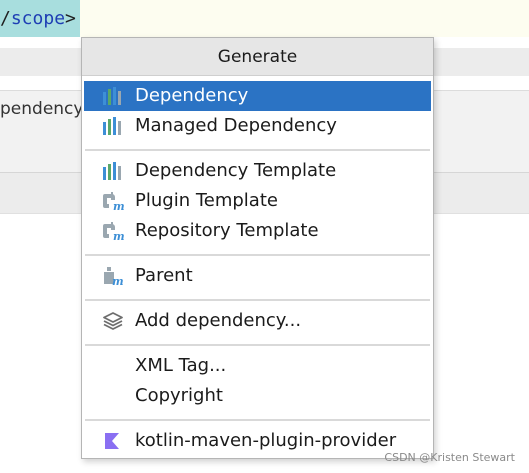  I want to click on menu-item-kotlin-maven-plugin-provider: kotlin-maven-plugin-provider, so click(257, 441).